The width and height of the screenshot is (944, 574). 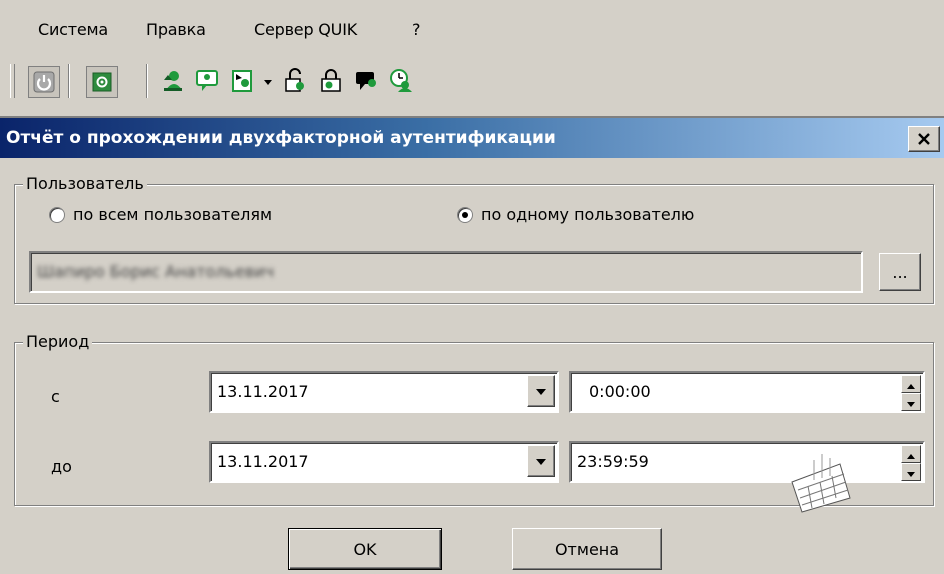 I want to click on from-time-decrement, so click(x=911, y=402).